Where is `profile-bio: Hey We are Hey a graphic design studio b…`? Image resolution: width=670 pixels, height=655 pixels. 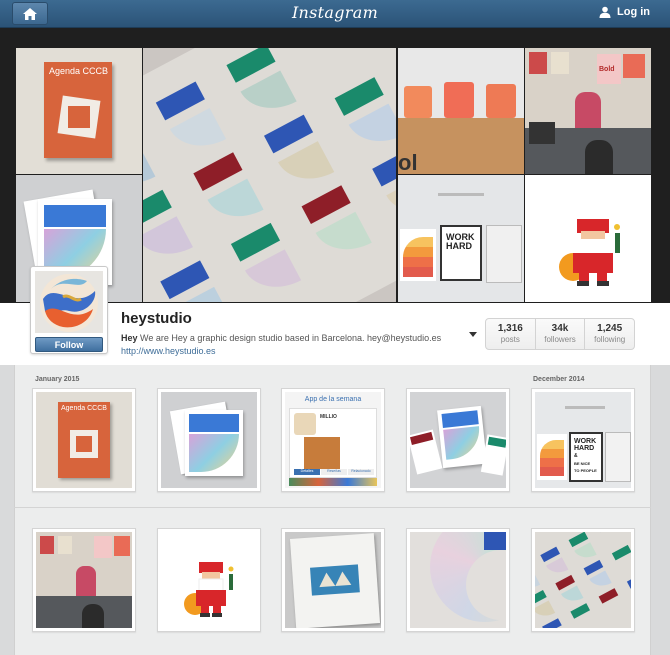 profile-bio: Hey We are Hey a graphic design studio b… is located at coordinates (281, 338).